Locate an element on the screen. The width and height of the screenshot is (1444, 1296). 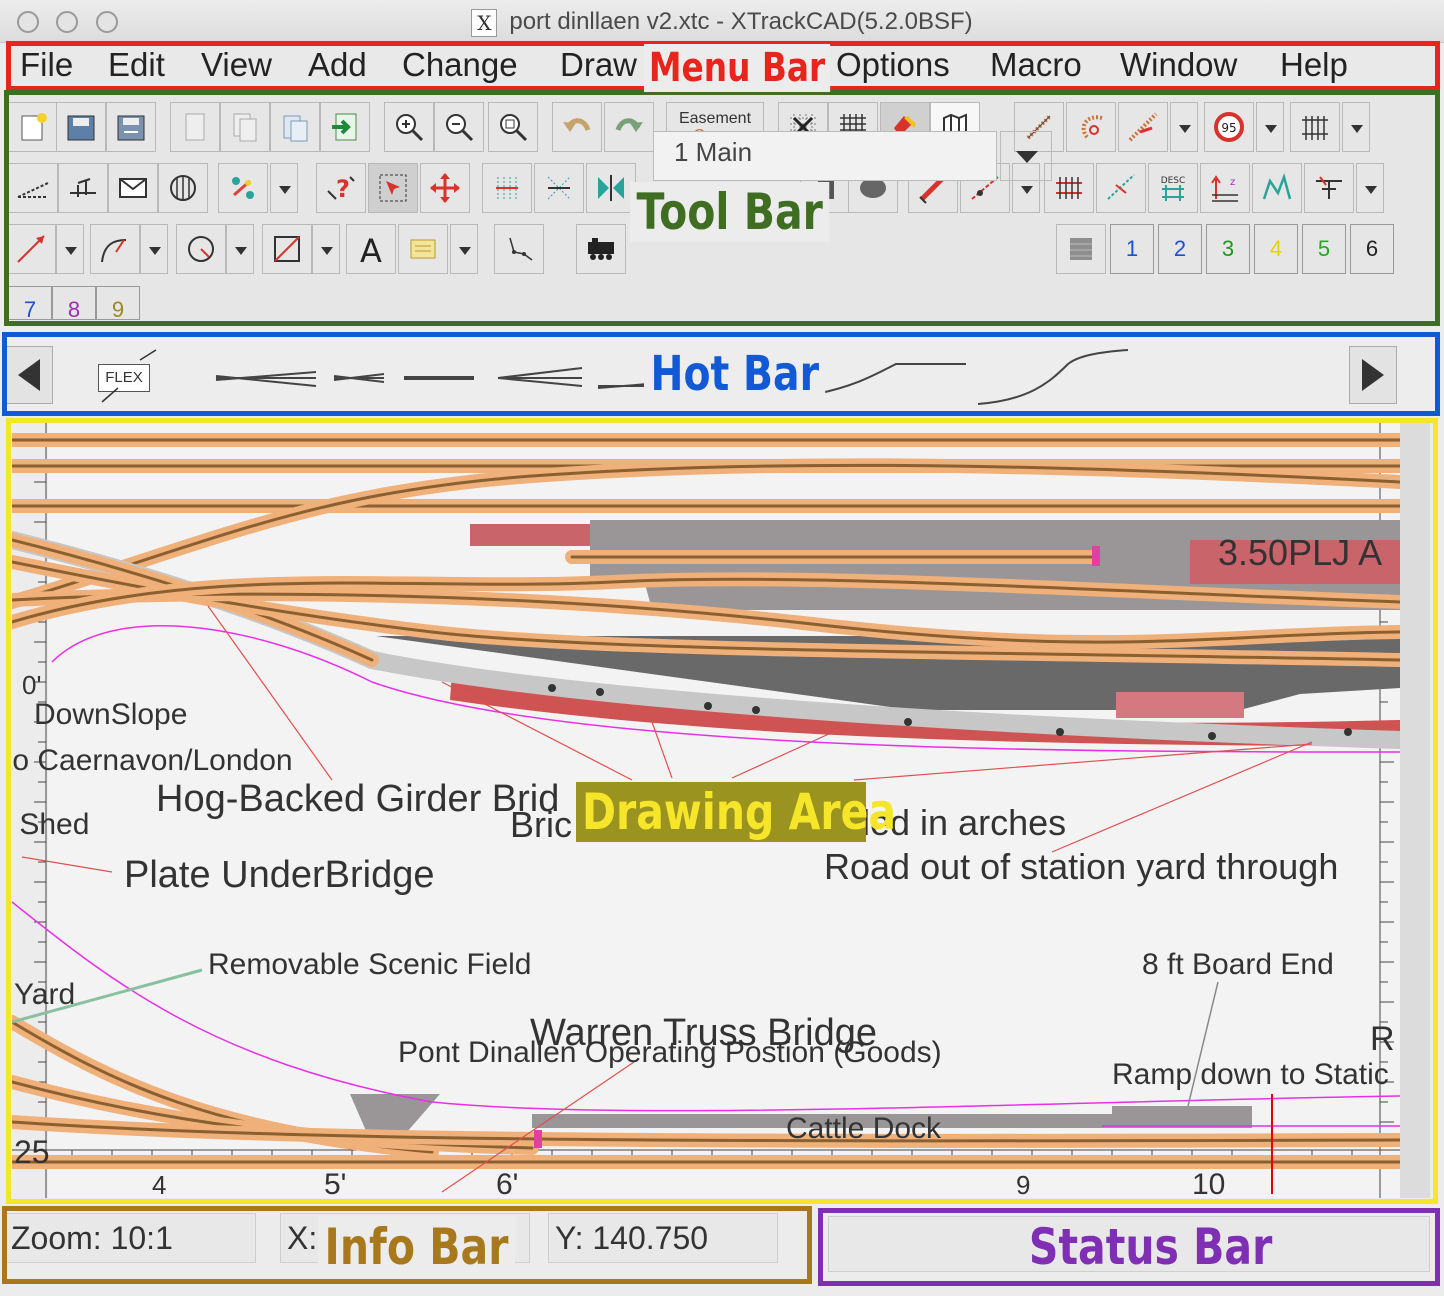
drawing-area-annotation: Drawing Area is located at coordinates (736, 812).